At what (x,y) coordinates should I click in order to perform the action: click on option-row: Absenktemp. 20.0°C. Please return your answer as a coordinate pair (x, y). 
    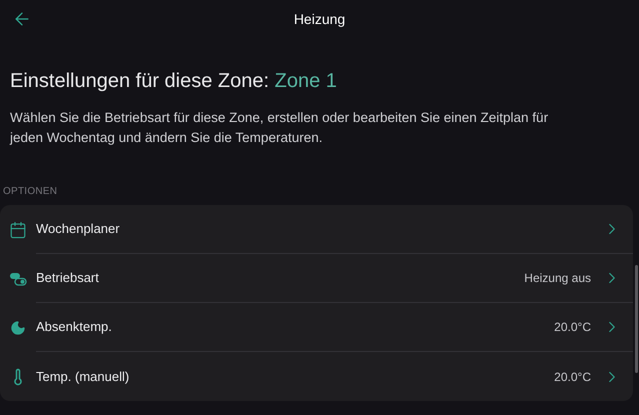
    Looking at the image, I should click on (316, 327).